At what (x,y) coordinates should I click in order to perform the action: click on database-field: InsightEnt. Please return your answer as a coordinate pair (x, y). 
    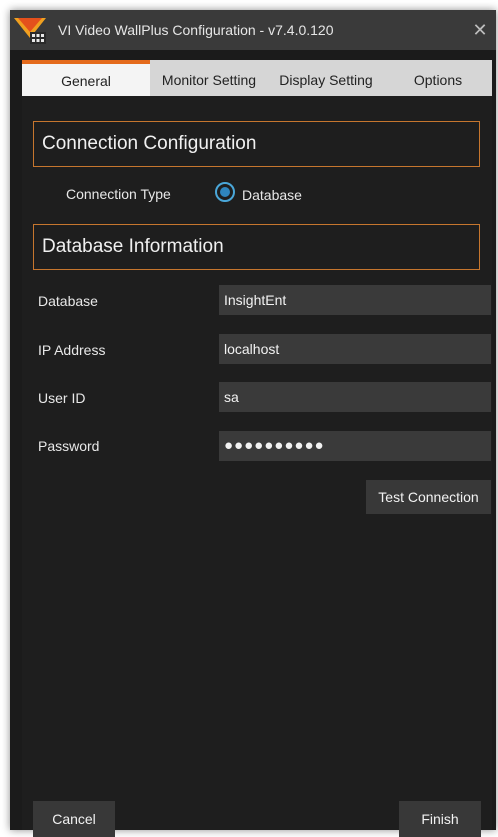
    Looking at the image, I should click on (355, 300).